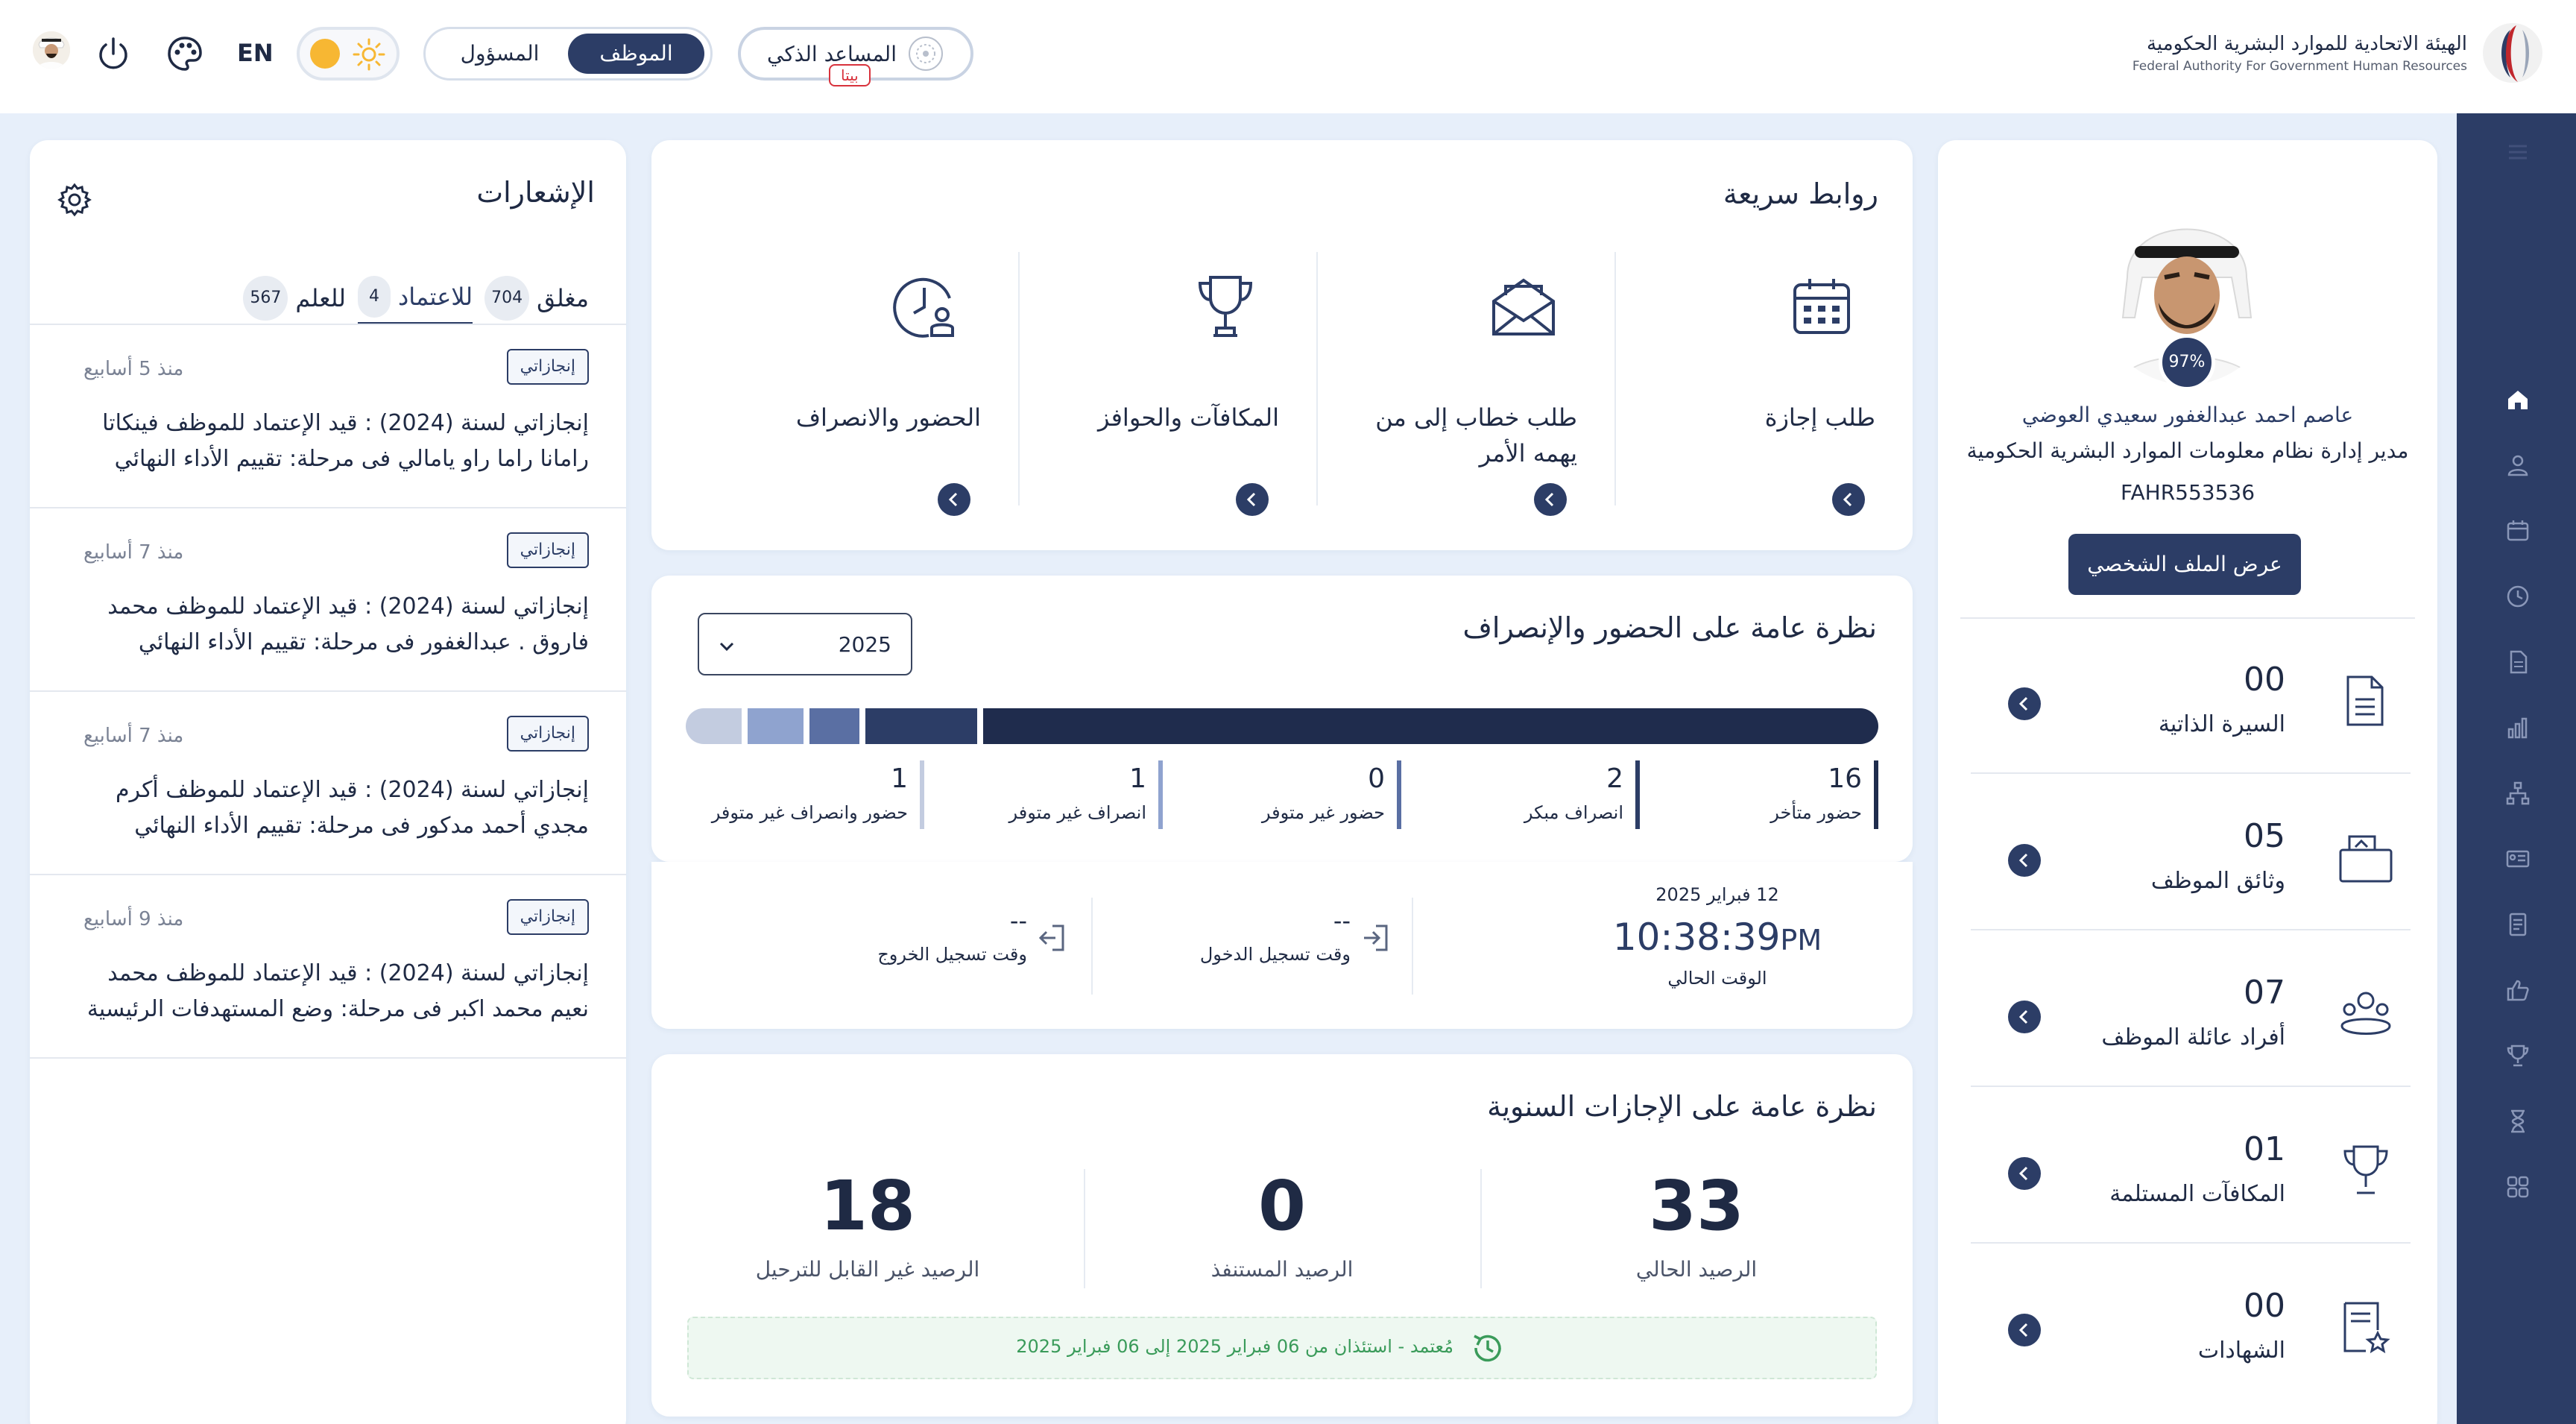 The height and width of the screenshot is (1424, 2576). What do you see at coordinates (2264, 1306) in the screenshot?
I see `stat-value: 00` at bounding box center [2264, 1306].